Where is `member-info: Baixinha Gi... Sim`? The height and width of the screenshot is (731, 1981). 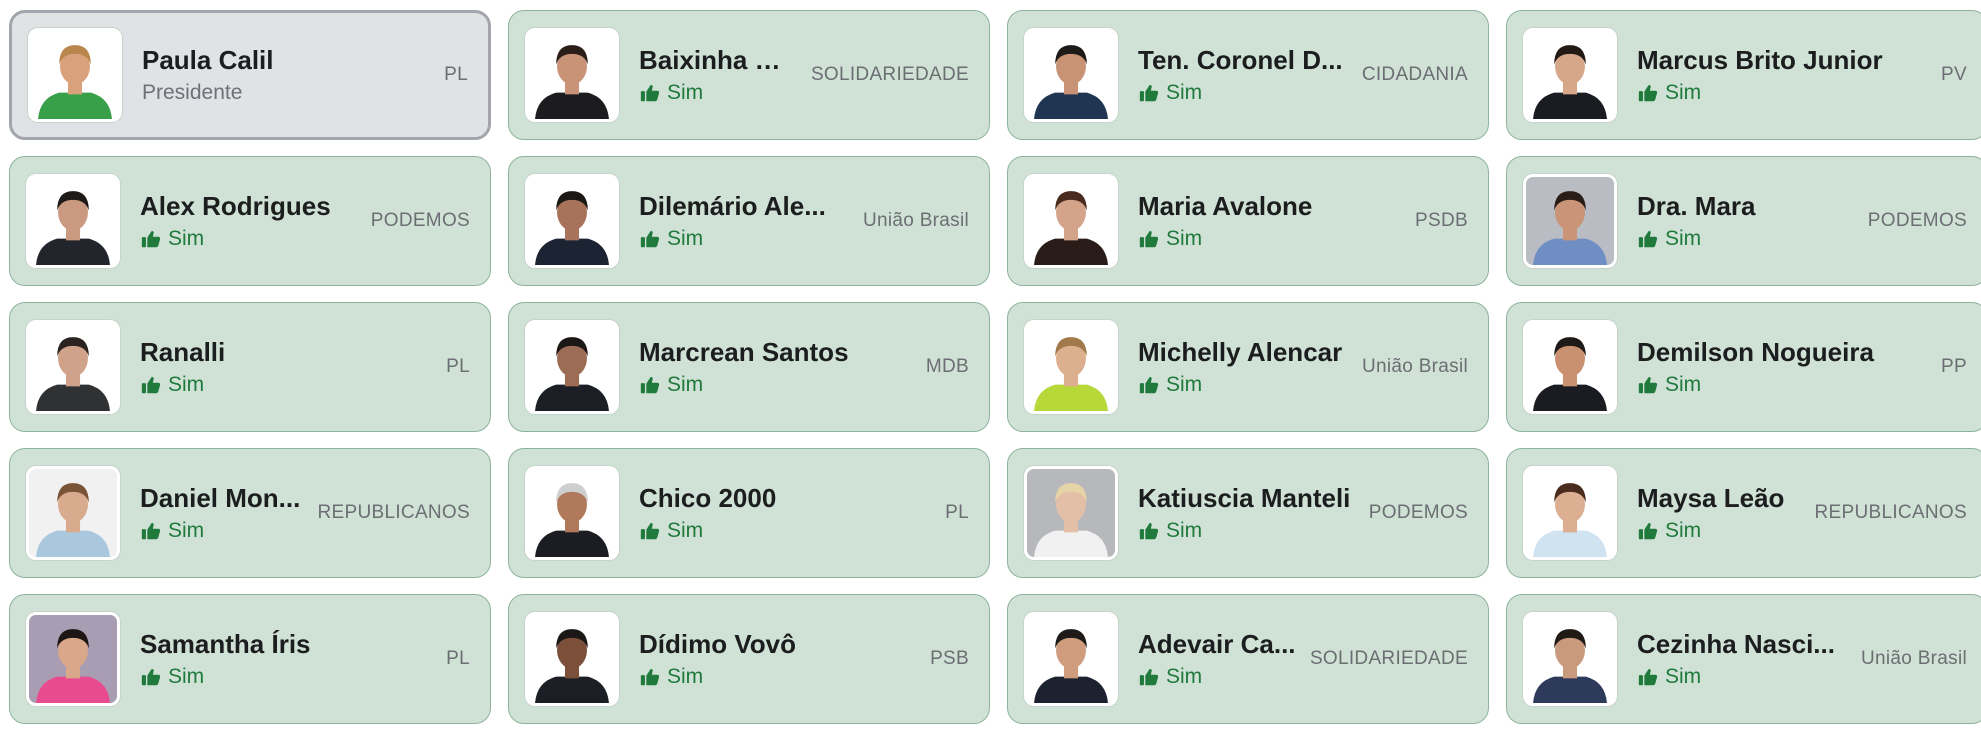 member-info: Baixinha Gi... Sim is located at coordinates (719, 75).